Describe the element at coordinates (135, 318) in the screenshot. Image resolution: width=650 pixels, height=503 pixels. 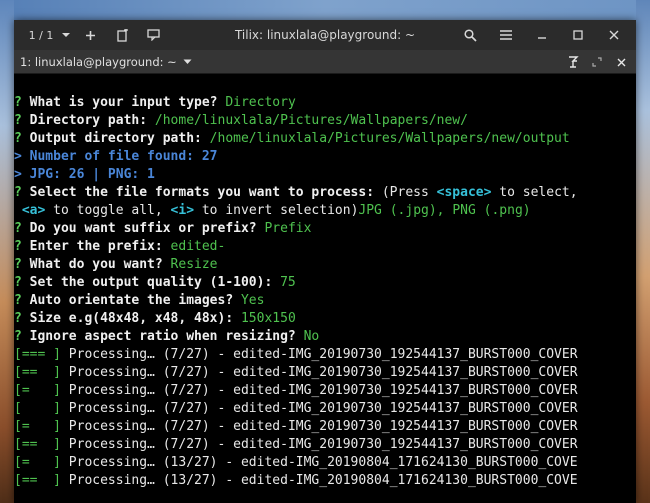
I see `terminal-text: Size e.g(48x48, x48, 48x):` at that location.